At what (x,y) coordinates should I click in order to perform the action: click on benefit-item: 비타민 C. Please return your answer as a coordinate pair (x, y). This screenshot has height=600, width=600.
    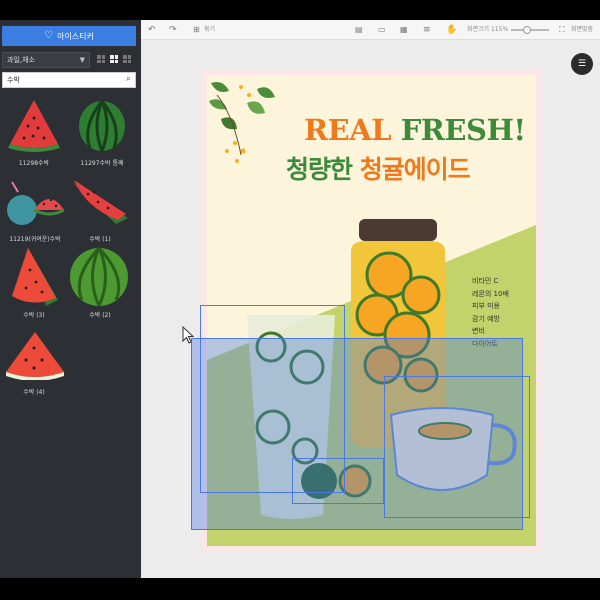
    Looking at the image, I should click on (485, 281).